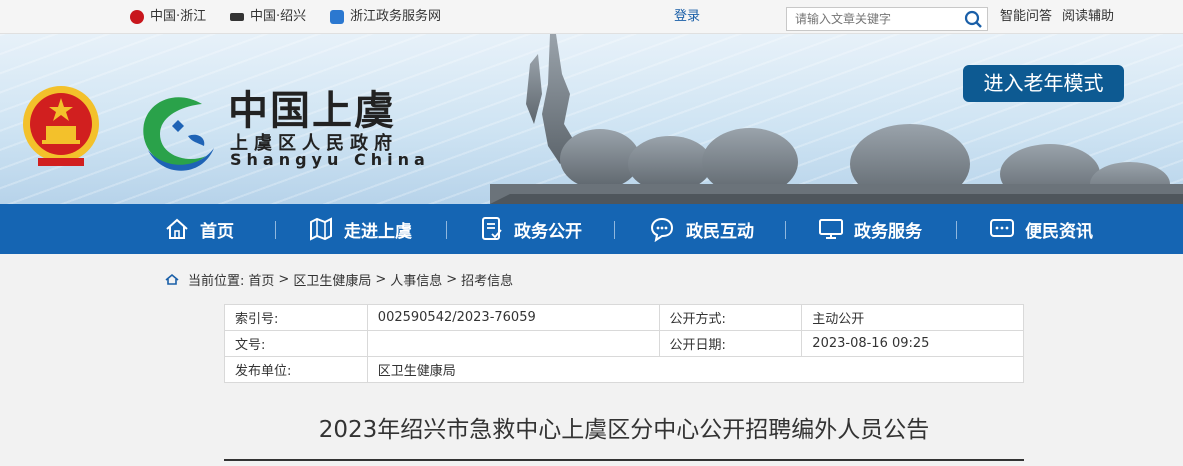 This screenshot has width=1183, height=466. I want to click on index-label: 索引号:, so click(296, 317).